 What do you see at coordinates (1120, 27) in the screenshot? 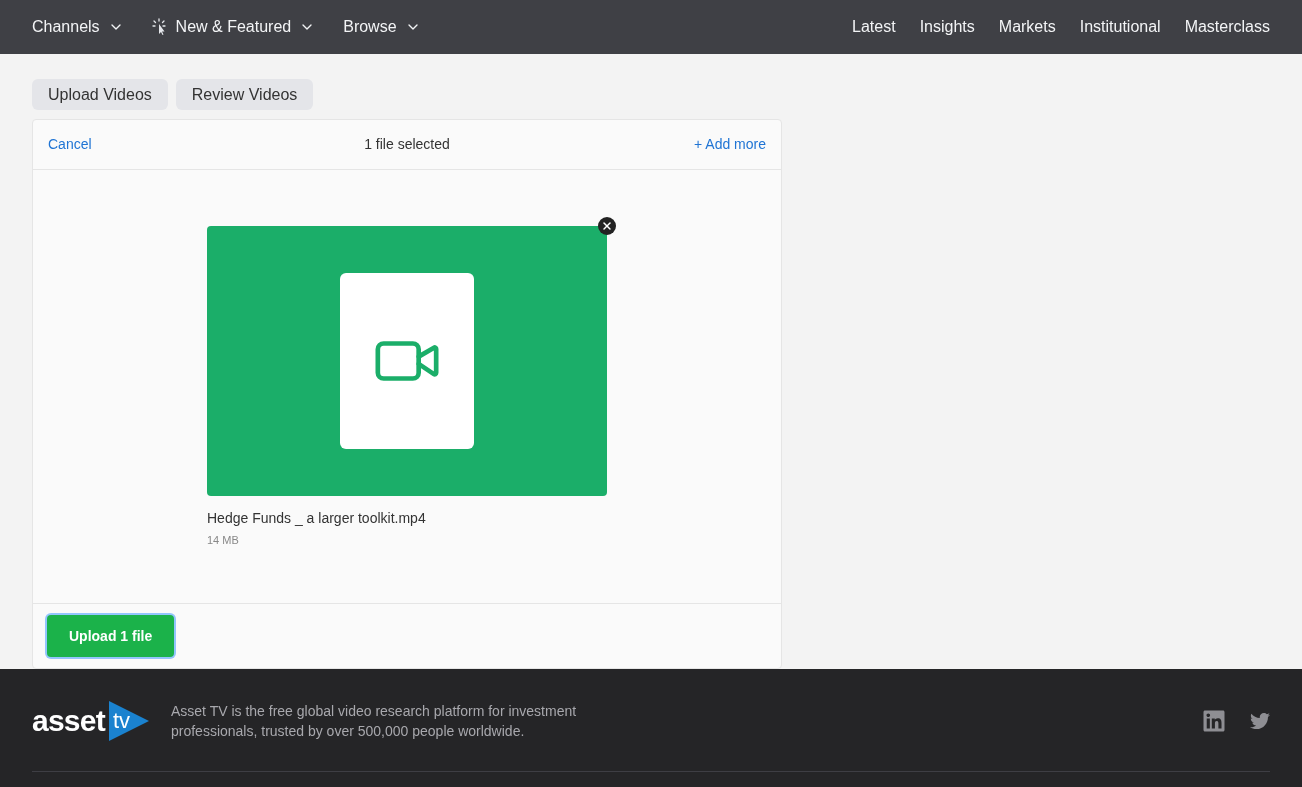
I see `nav-link: Institutional` at bounding box center [1120, 27].